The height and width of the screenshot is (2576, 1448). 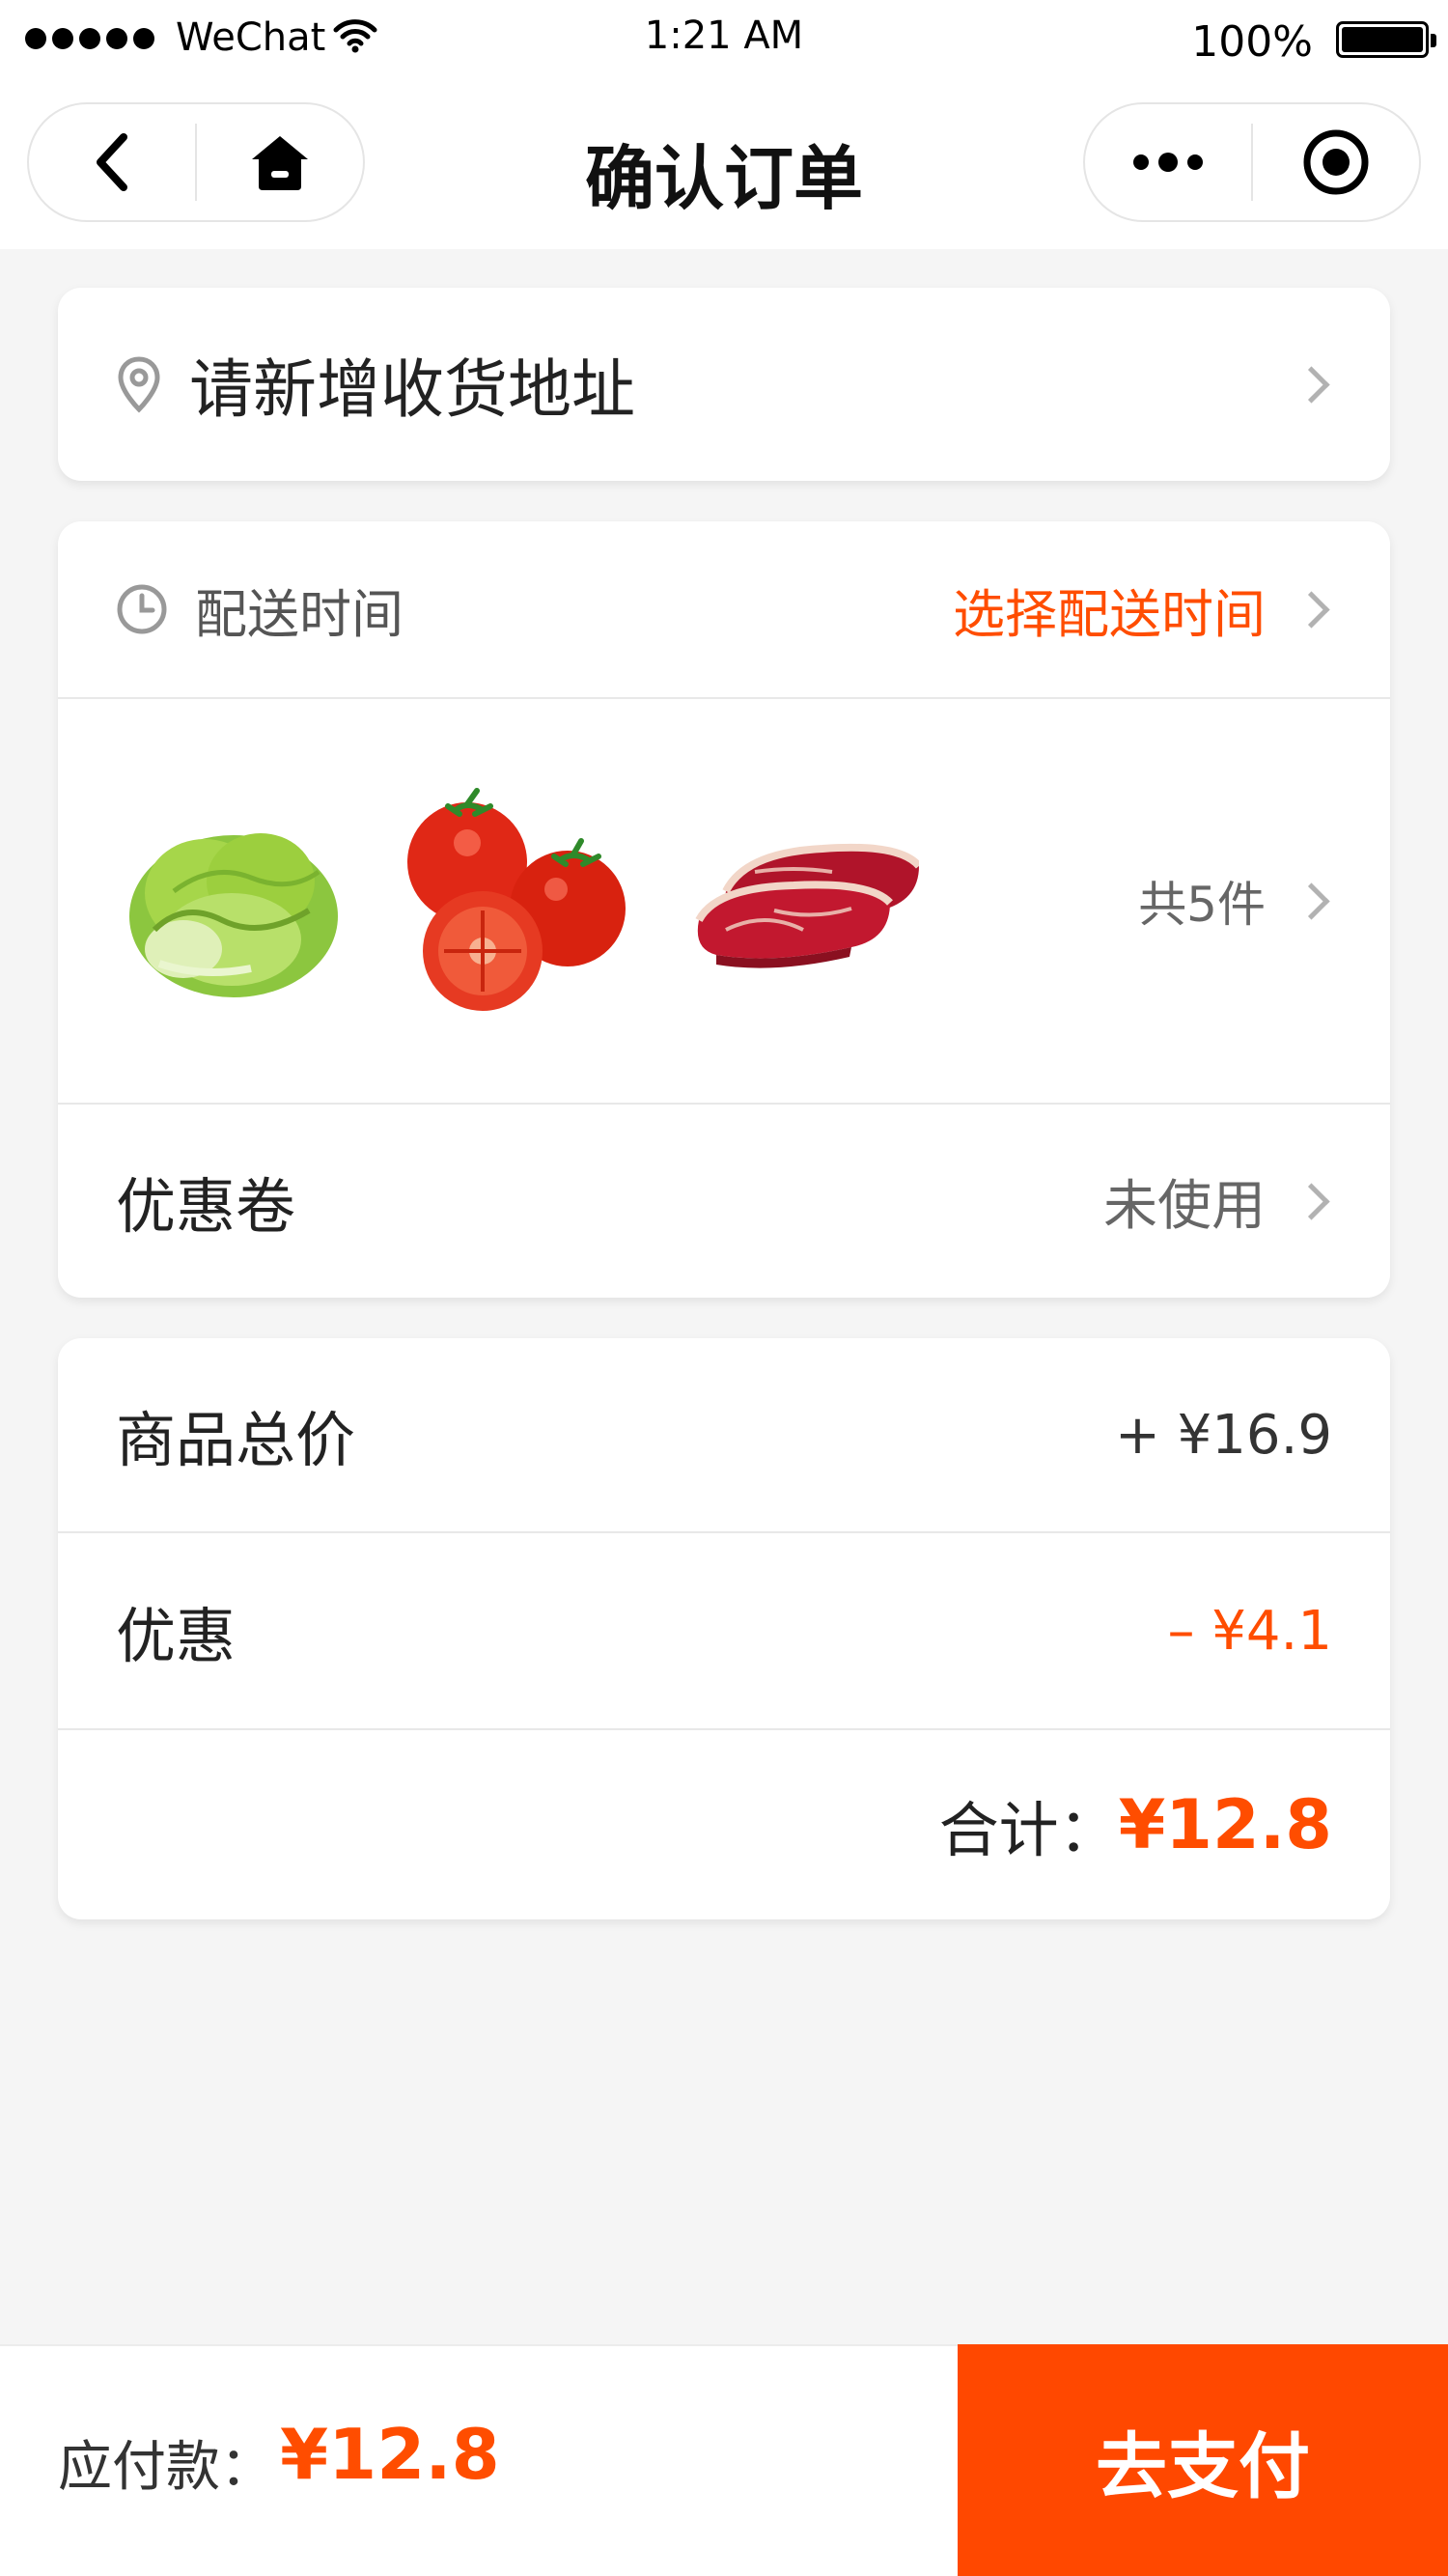 What do you see at coordinates (390, 2455) in the screenshot?
I see `amount-due-value: ¥12.8` at bounding box center [390, 2455].